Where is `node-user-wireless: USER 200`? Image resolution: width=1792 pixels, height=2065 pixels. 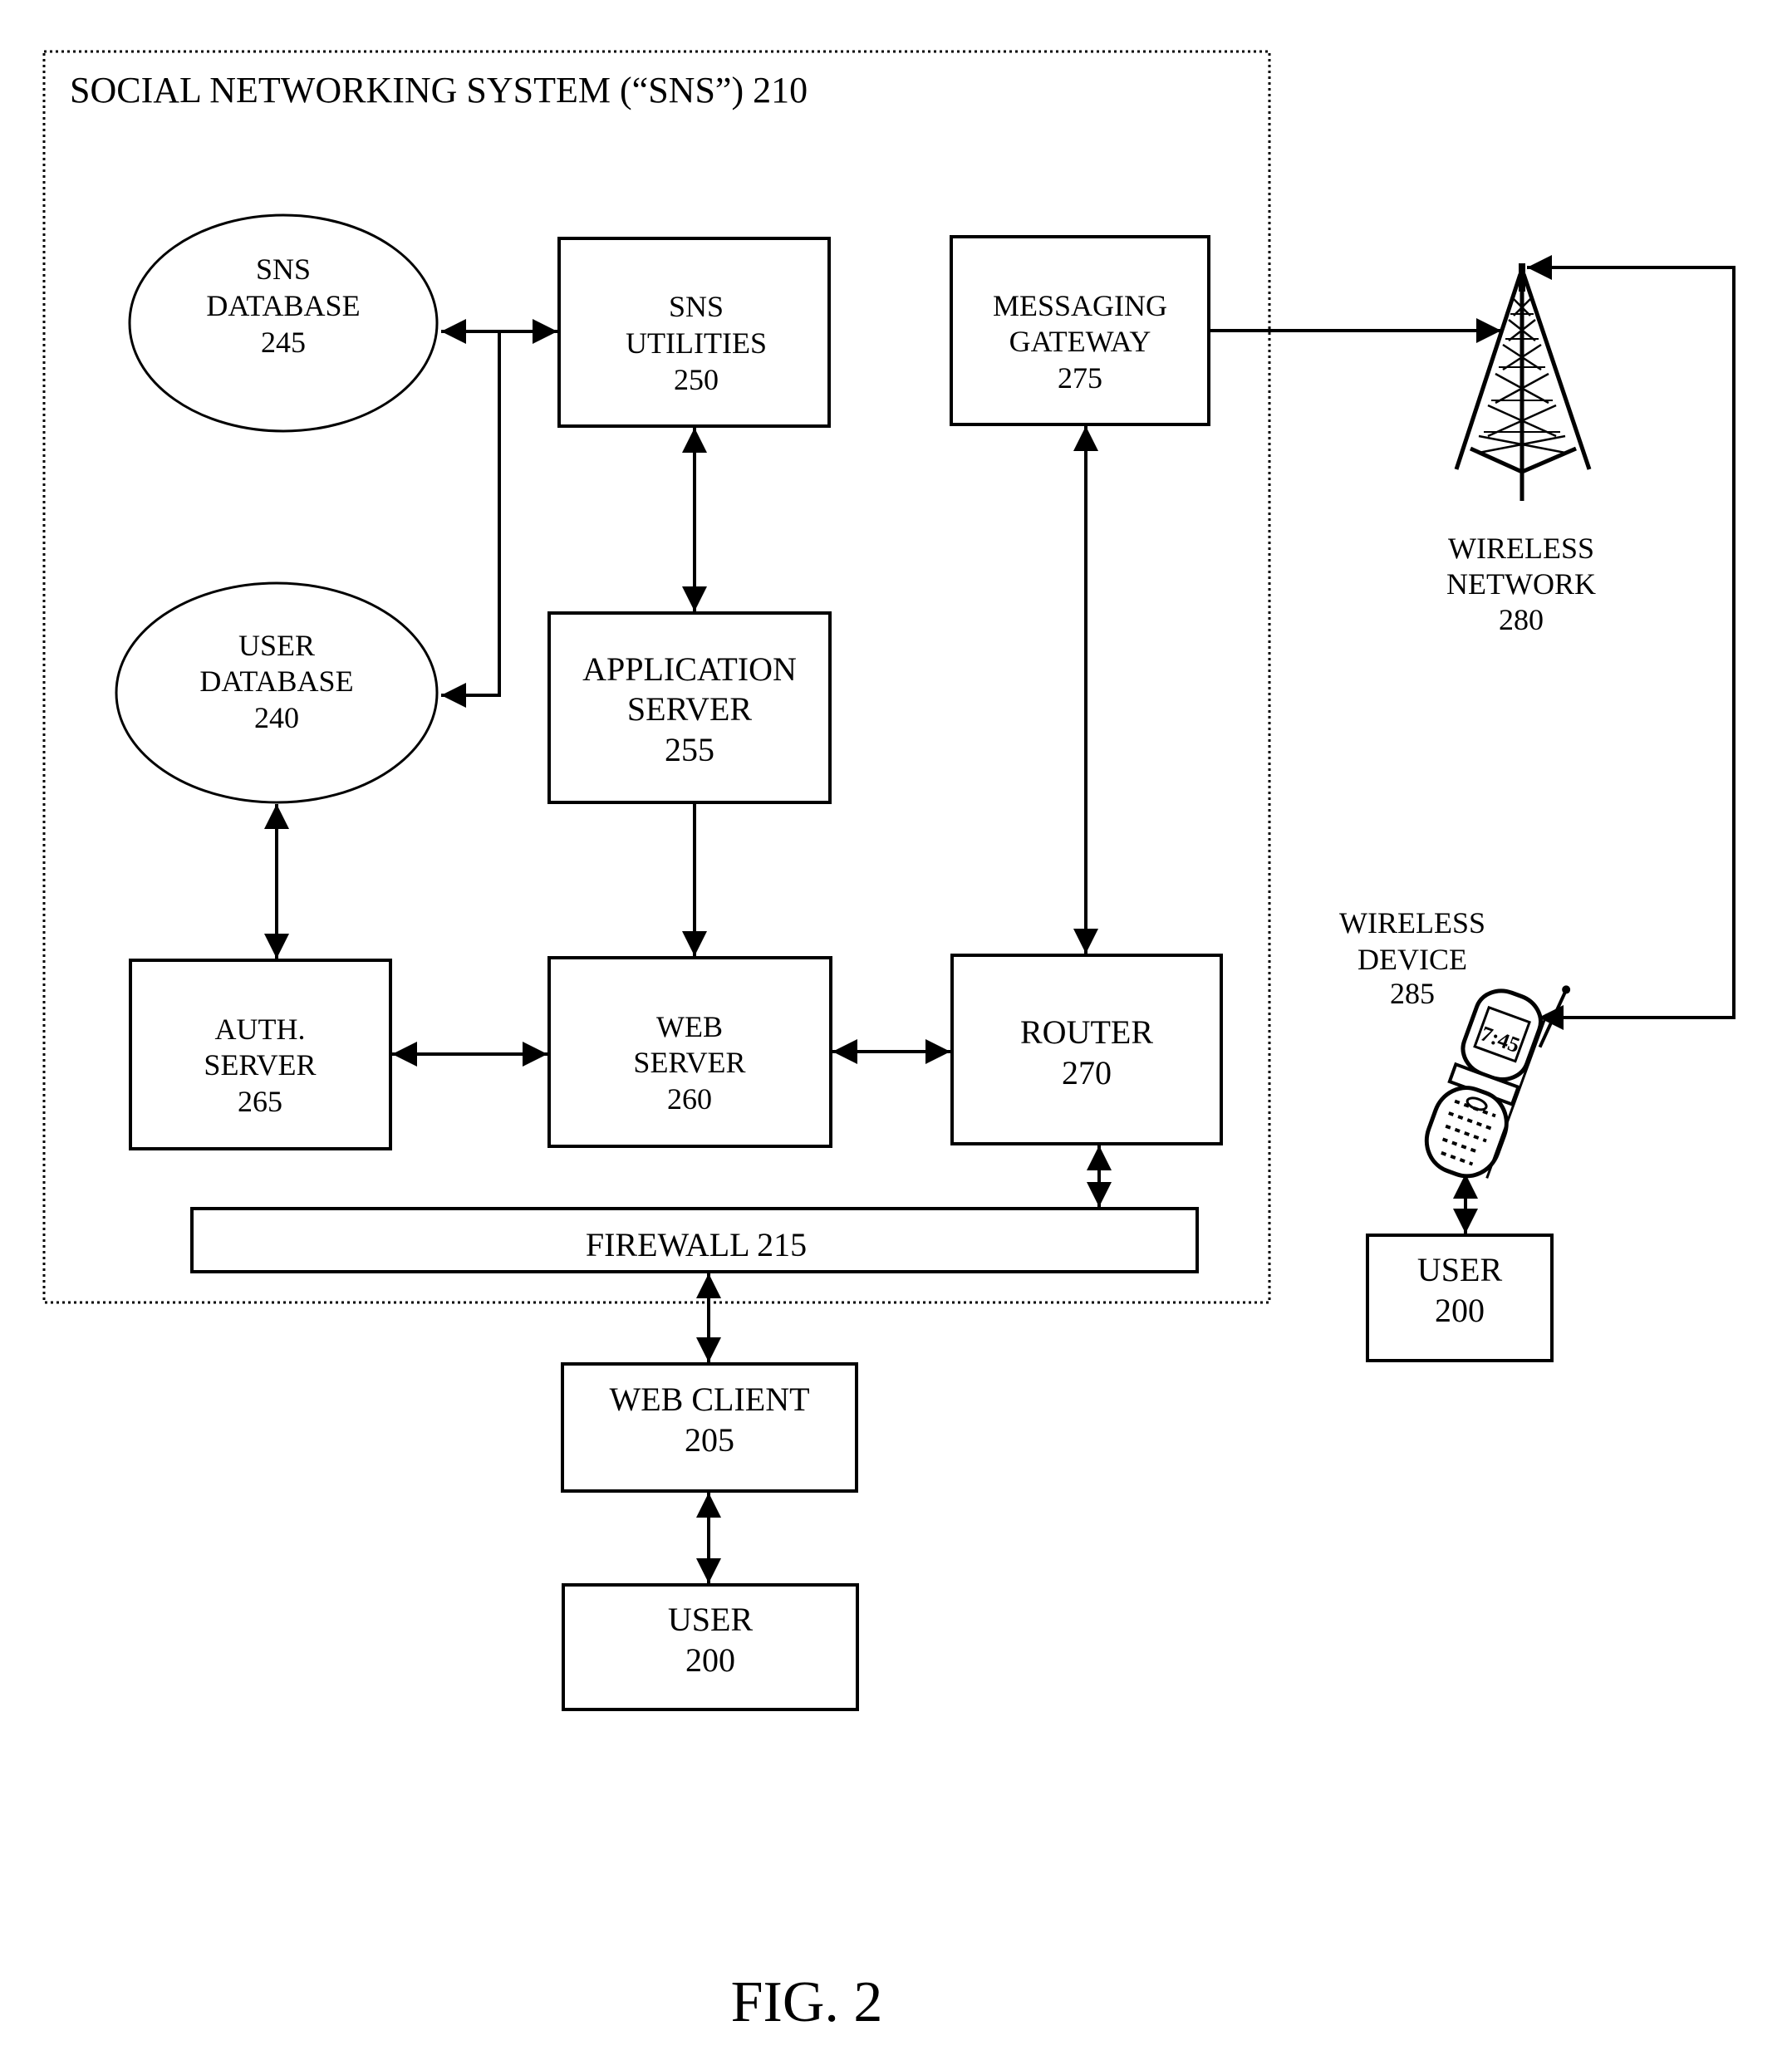 node-user-wireless: USER 200 is located at coordinates (1460, 1298).